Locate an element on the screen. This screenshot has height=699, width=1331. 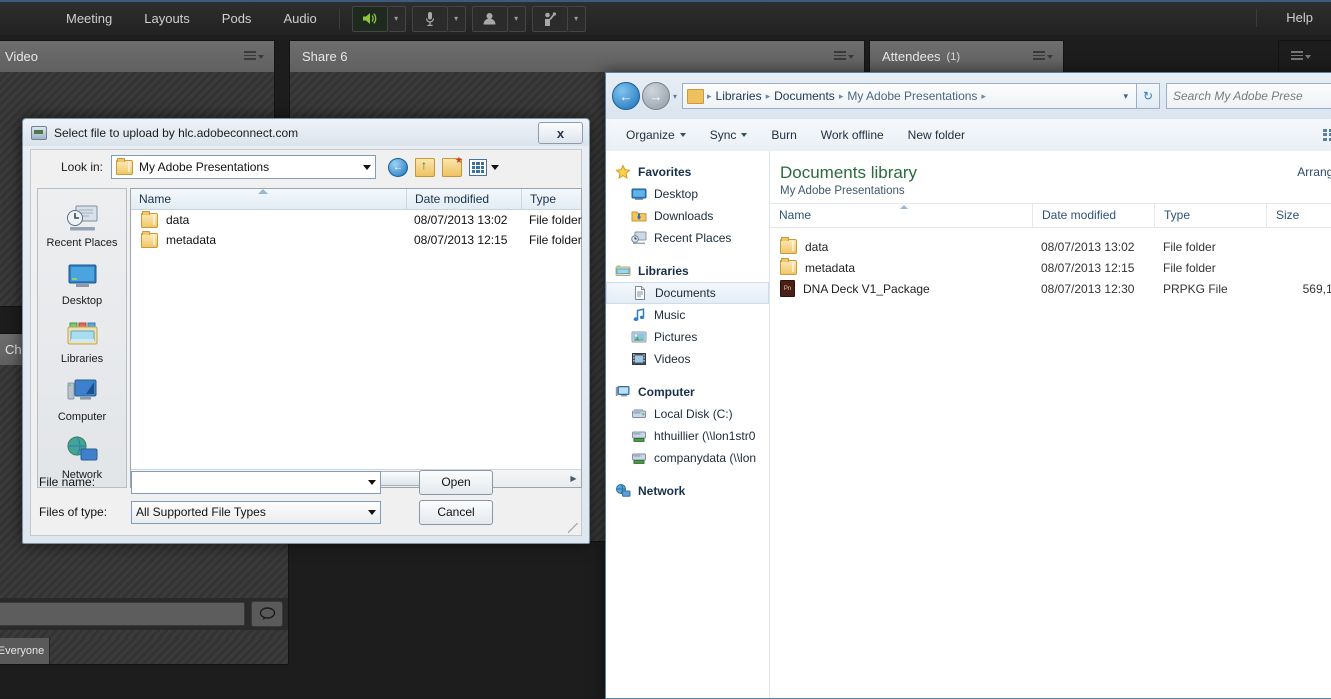
place-desktop: Desktop is located at coordinates (82, 284).